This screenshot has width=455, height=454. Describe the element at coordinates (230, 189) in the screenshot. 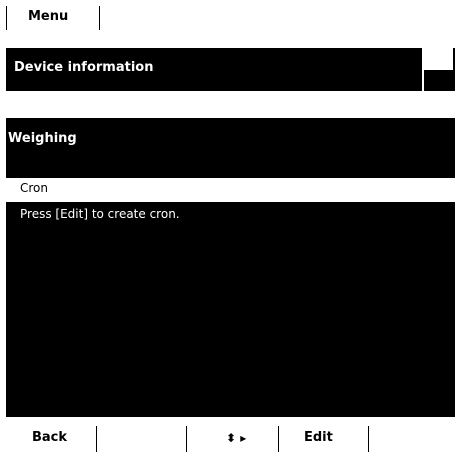

I see `list-item-cron` at that location.